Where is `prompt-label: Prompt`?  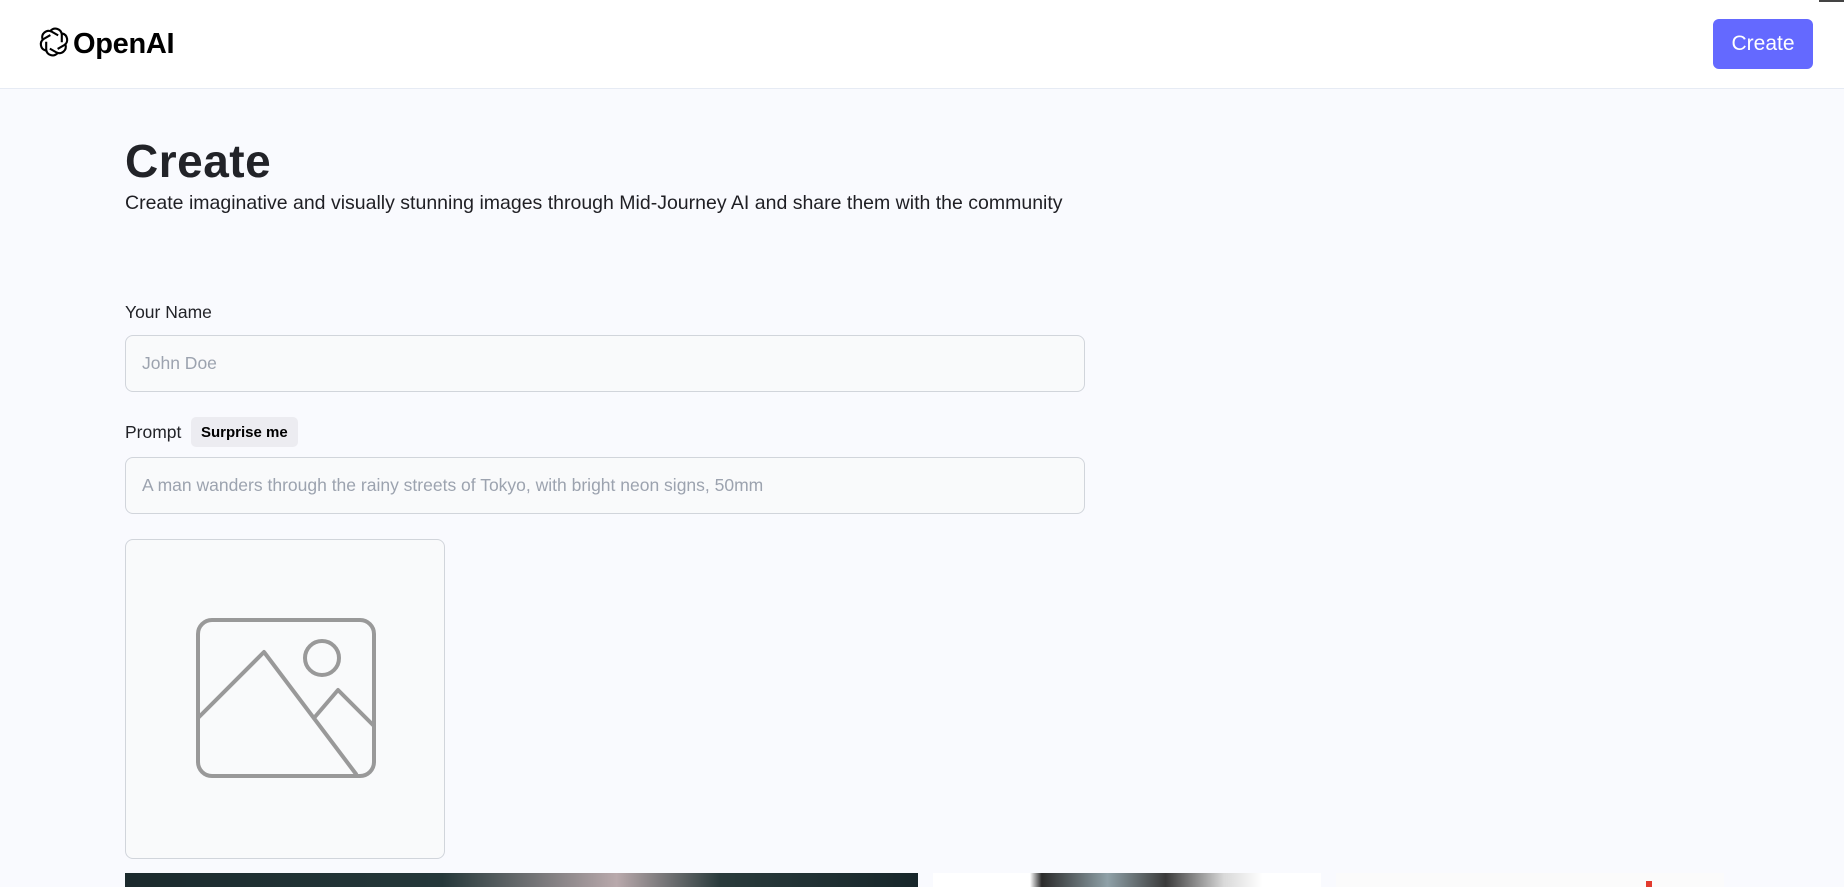
prompt-label: Prompt is located at coordinates (153, 432).